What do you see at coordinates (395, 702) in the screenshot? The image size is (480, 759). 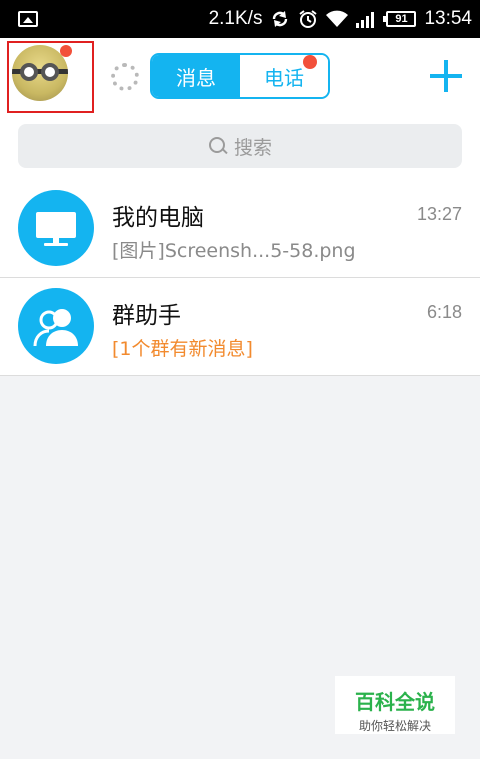 I see `watermark-title: 百科全说` at bounding box center [395, 702].